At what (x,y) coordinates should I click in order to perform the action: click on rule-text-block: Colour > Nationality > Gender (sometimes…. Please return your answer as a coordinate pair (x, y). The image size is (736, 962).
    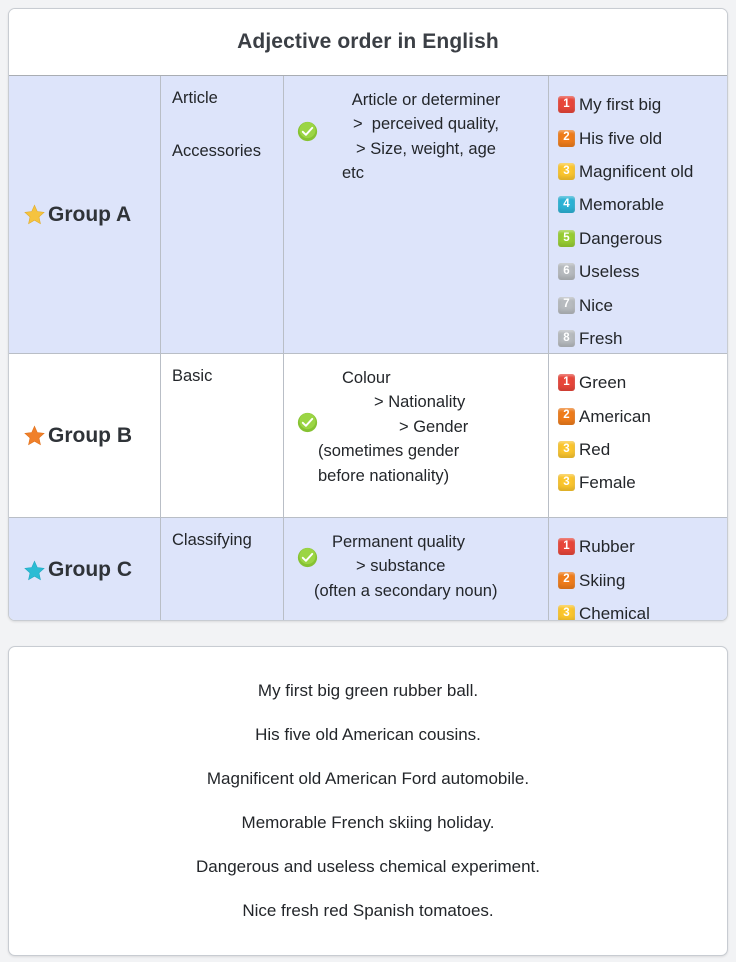
    Looking at the image, I should click on (416, 427).